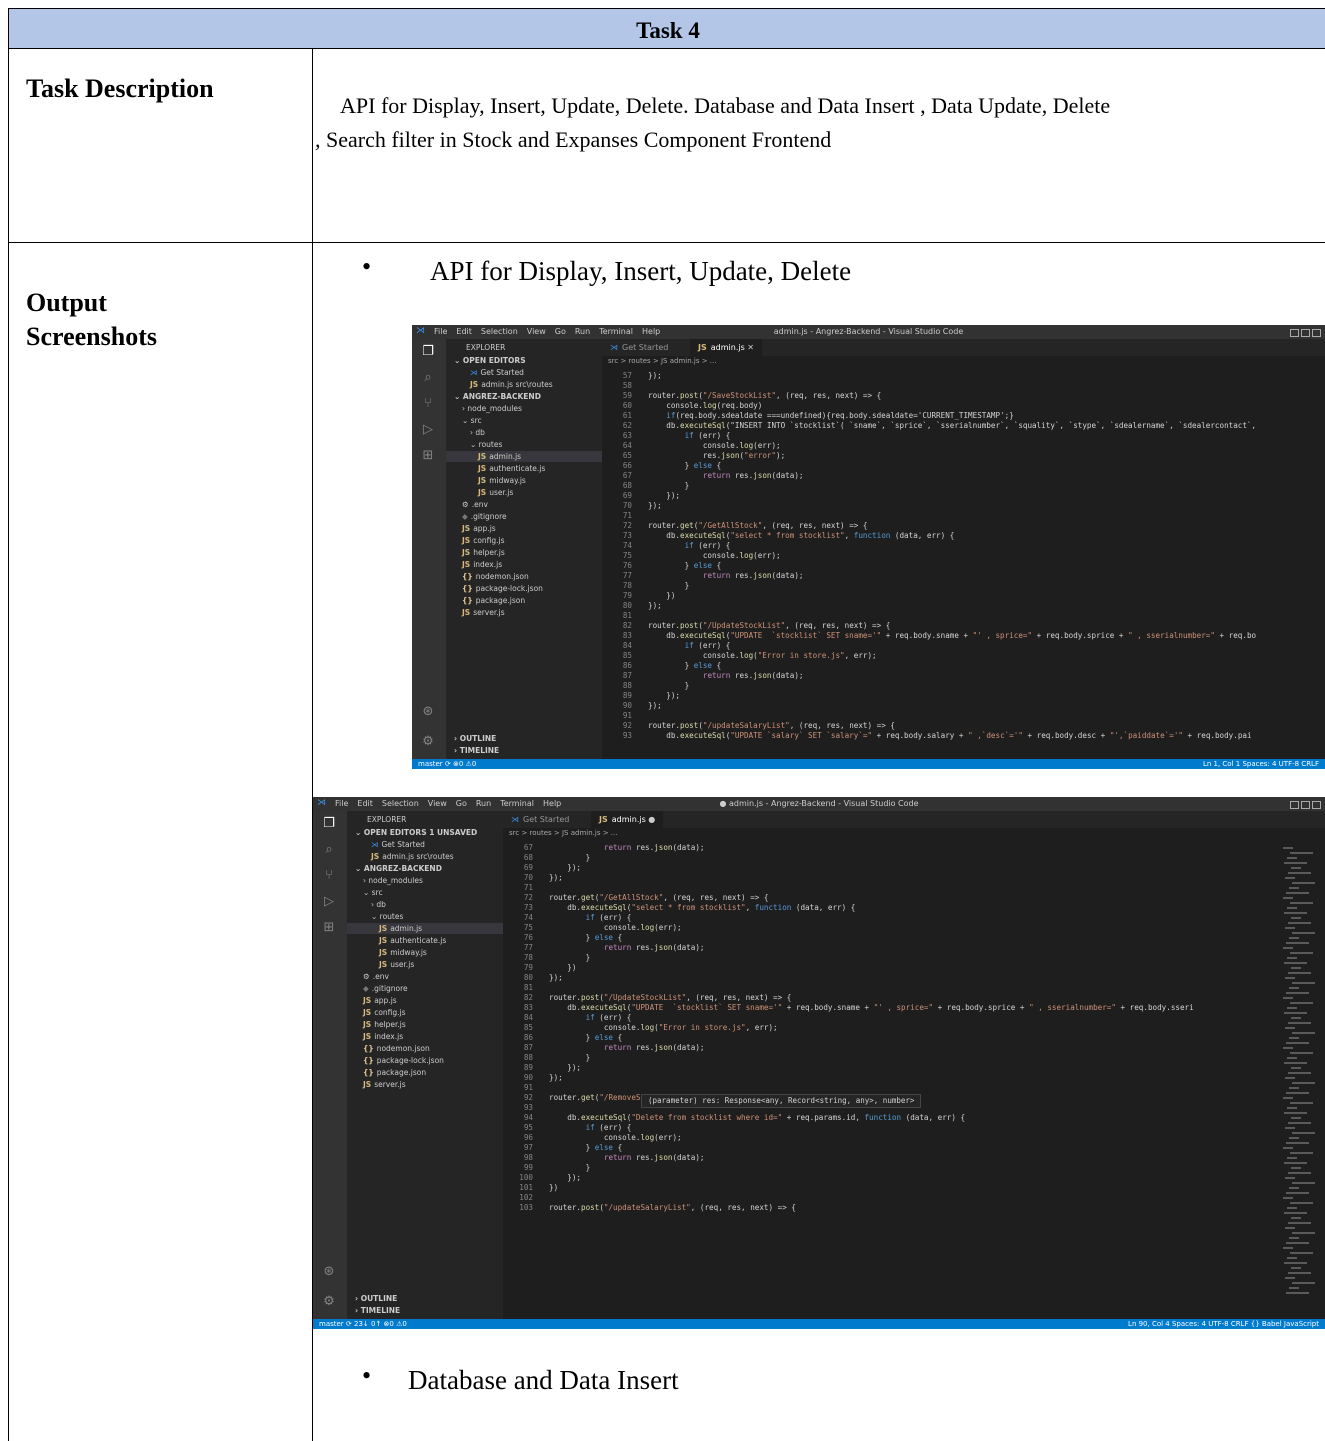 Image resolution: width=1325 pixels, height=1441 pixels. Describe the element at coordinates (329, 928) in the screenshot. I see `extensions-icon: ⊞` at that location.